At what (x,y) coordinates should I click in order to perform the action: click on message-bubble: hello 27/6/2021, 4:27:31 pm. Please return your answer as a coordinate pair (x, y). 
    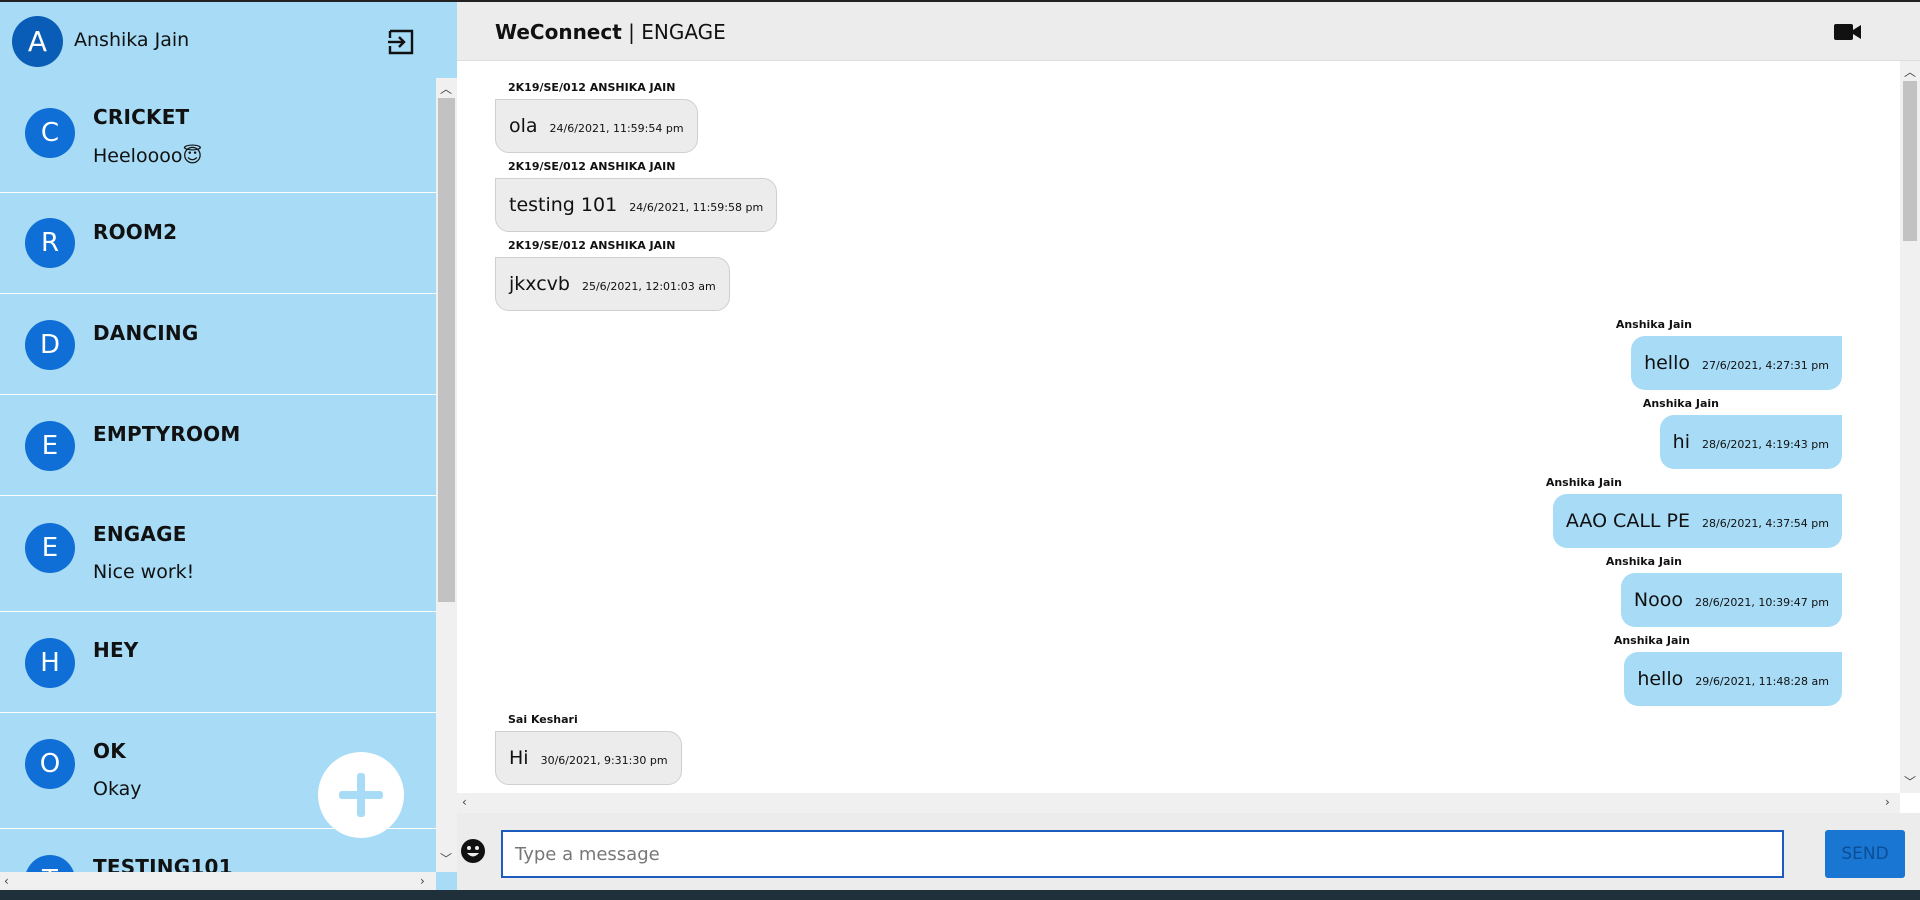
    Looking at the image, I should click on (1736, 363).